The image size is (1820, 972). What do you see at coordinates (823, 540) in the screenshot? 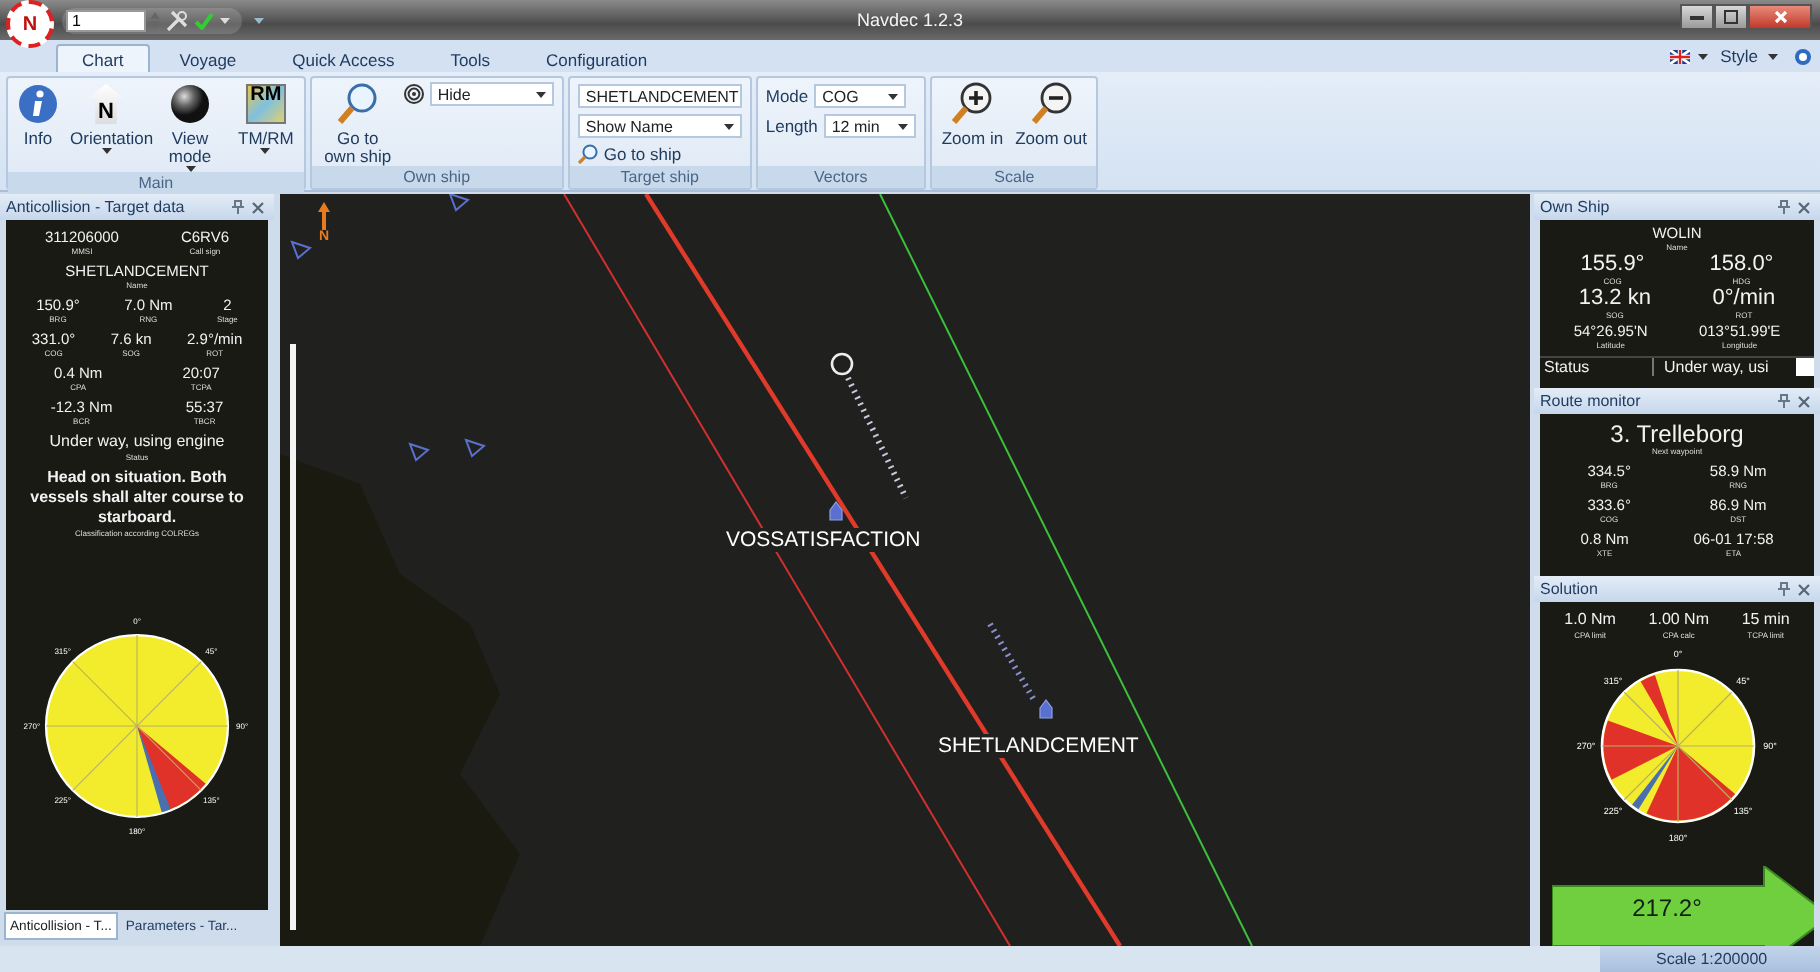
I see `ship-label: VOSSATISFACTION` at bounding box center [823, 540].